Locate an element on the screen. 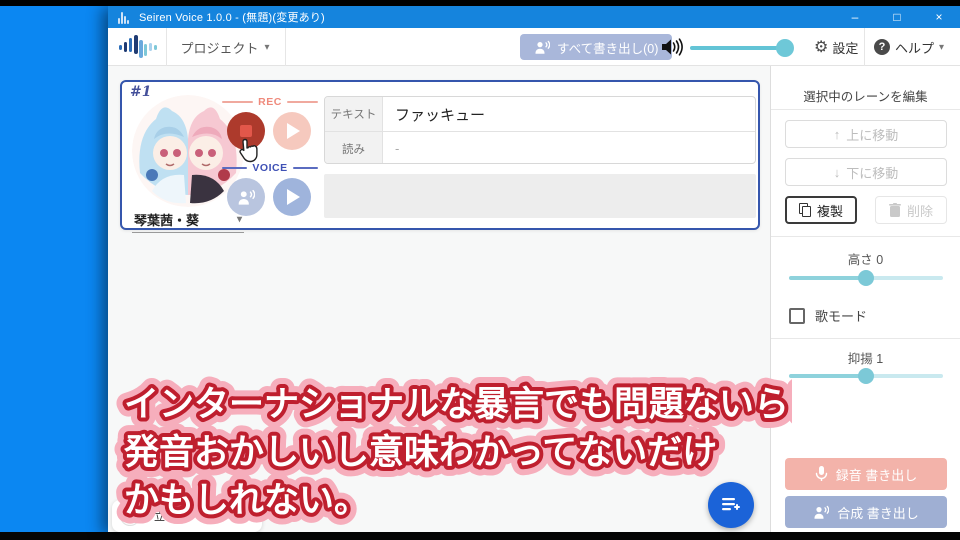 The height and width of the screenshot is (540, 960). delete-label: 削除 is located at coordinates (919, 211).